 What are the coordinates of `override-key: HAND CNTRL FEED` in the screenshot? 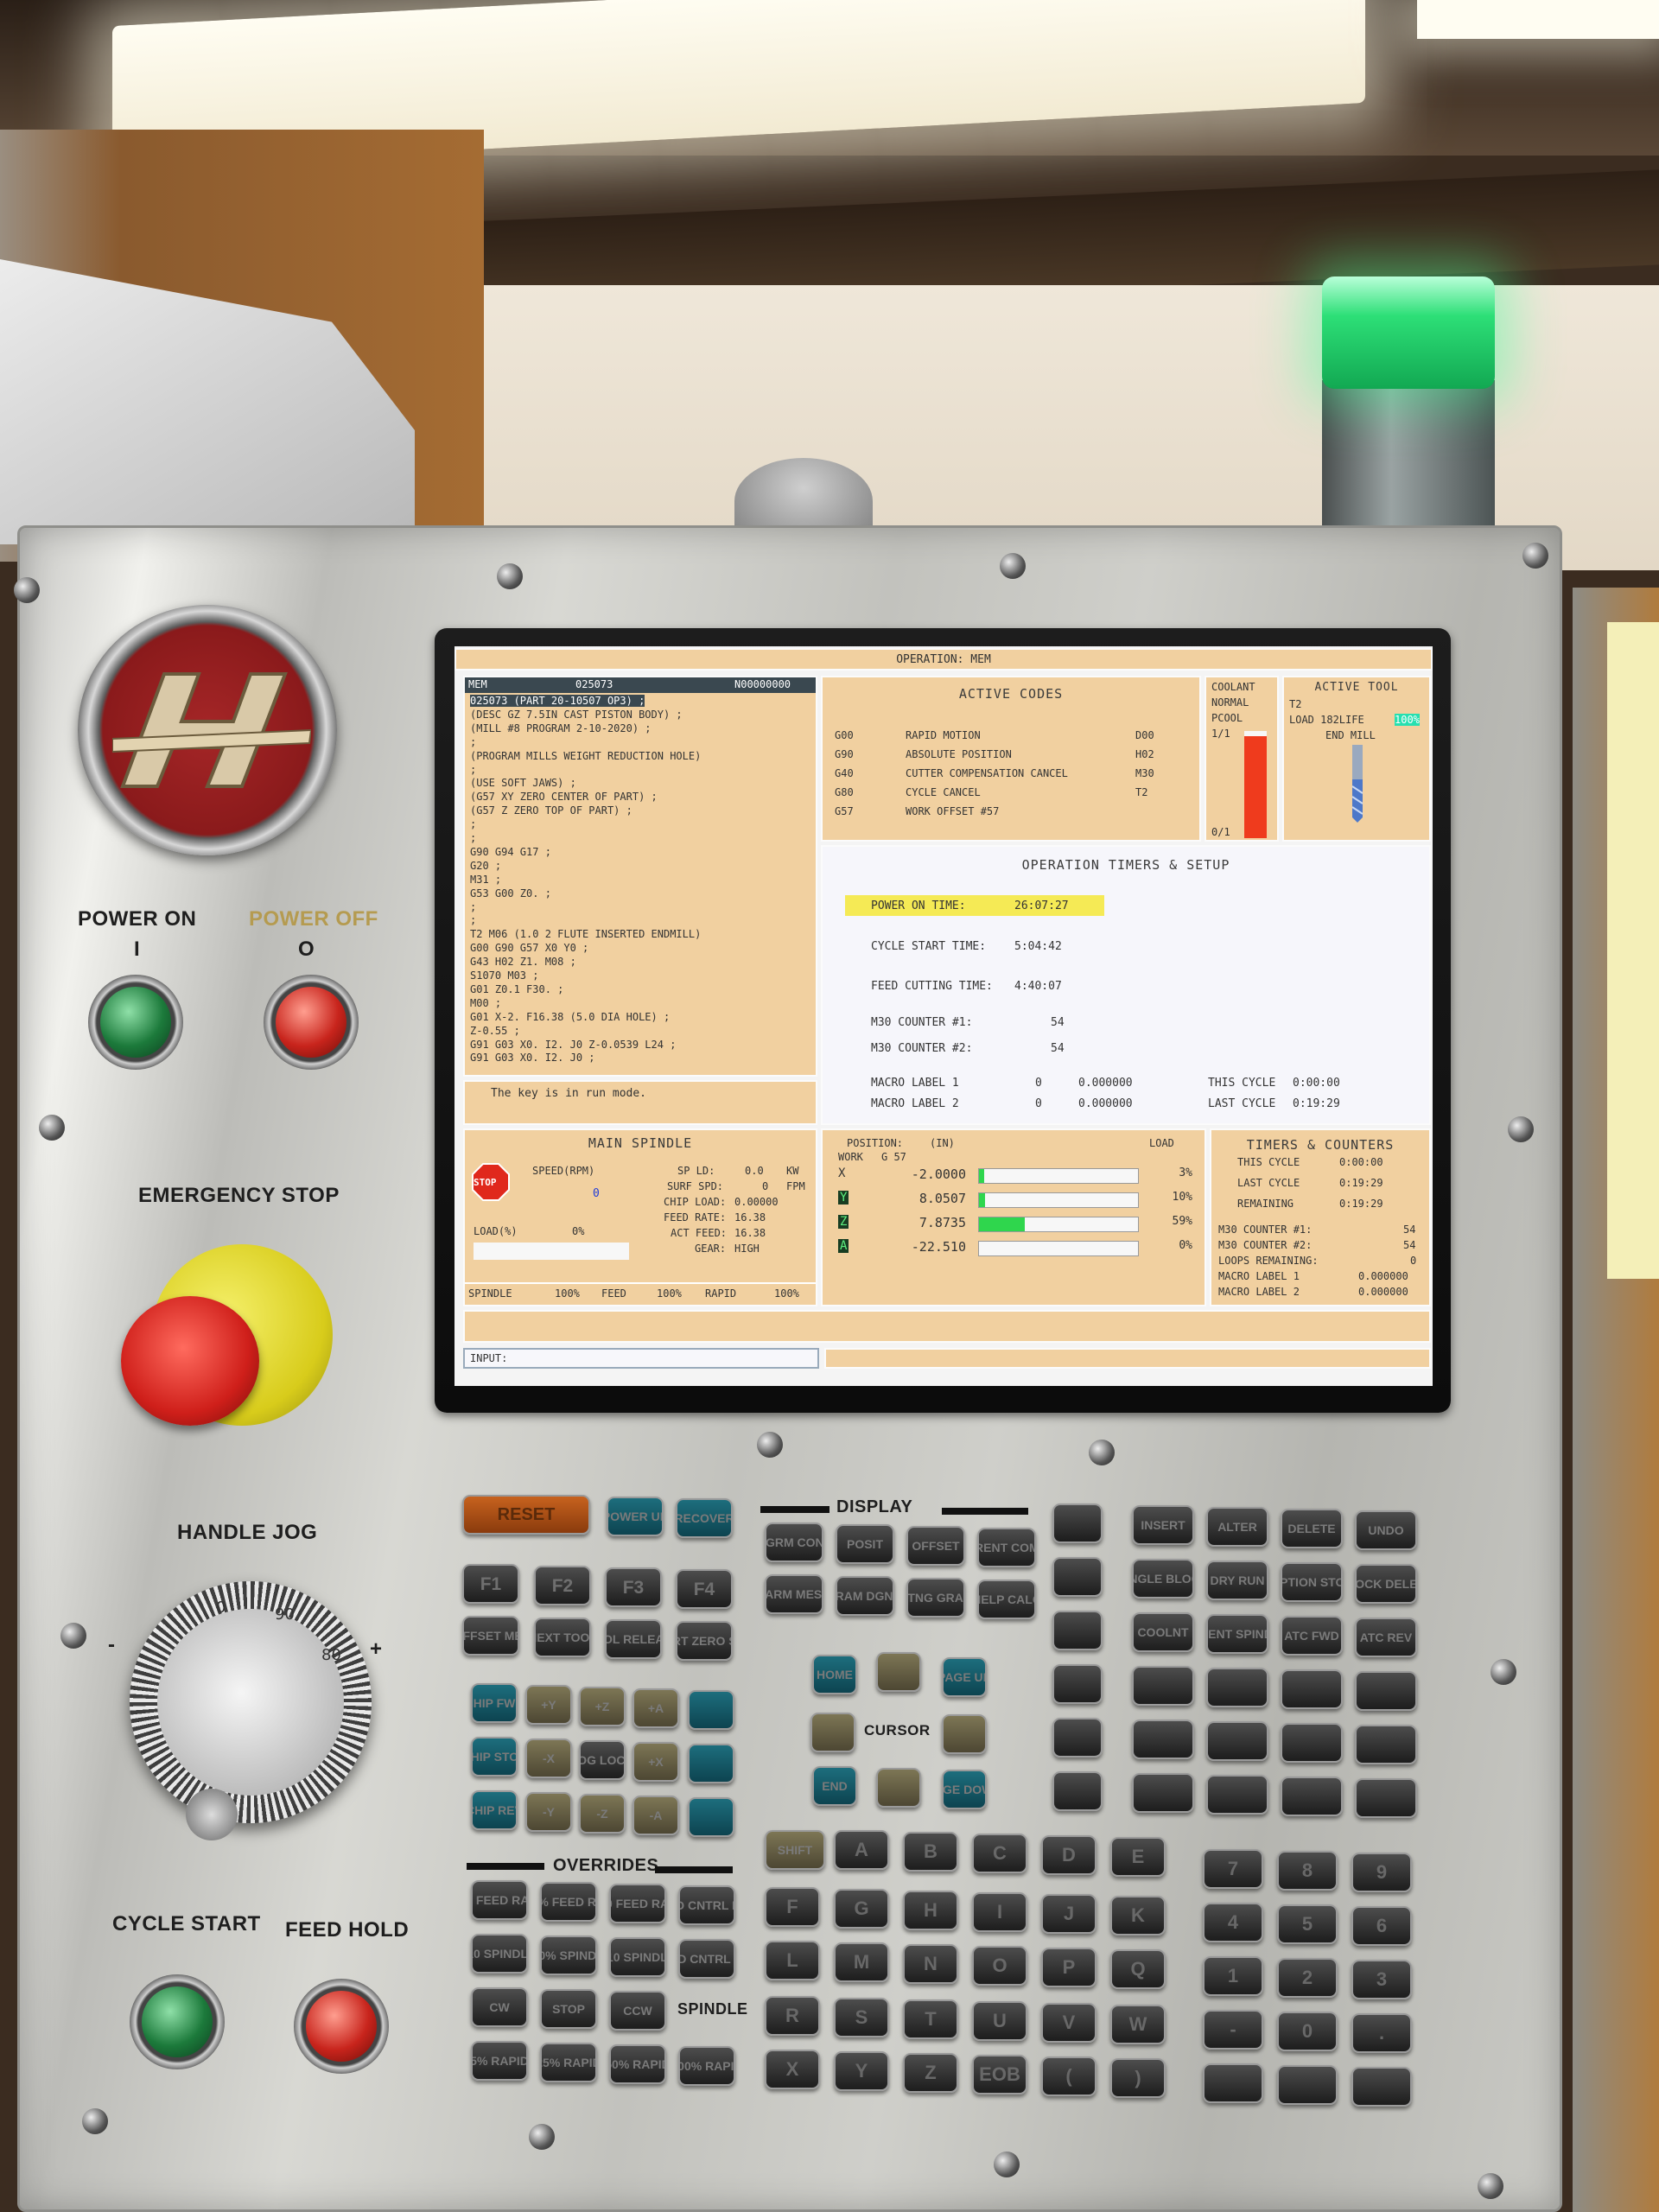 It's located at (706, 1905).